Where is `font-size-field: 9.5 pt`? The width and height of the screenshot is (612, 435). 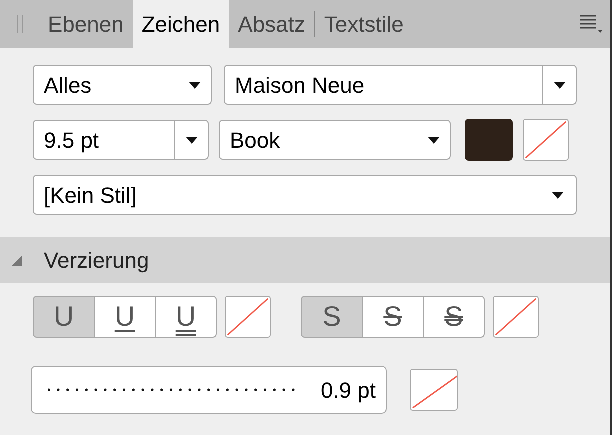 font-size-field: 9.5 pt is located at coordinates (121, 140).